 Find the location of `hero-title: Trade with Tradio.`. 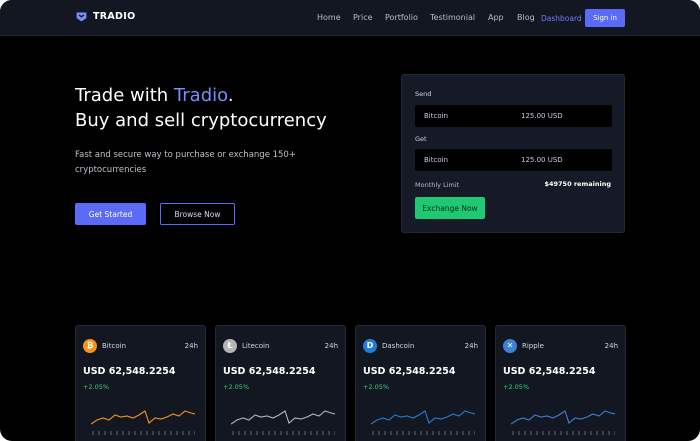

hero-title: Trade with Tradio. is located at coordinates (154, 95).